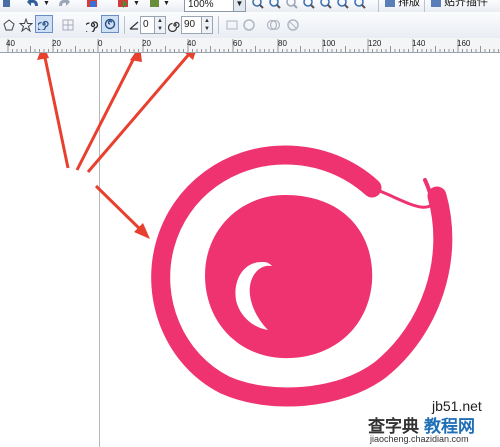 The image size is (500, 447). What do you see at coordinates (43, 25) in the screenshot?
I see `spiral-tool-icon` at bounding box center [43, 25].